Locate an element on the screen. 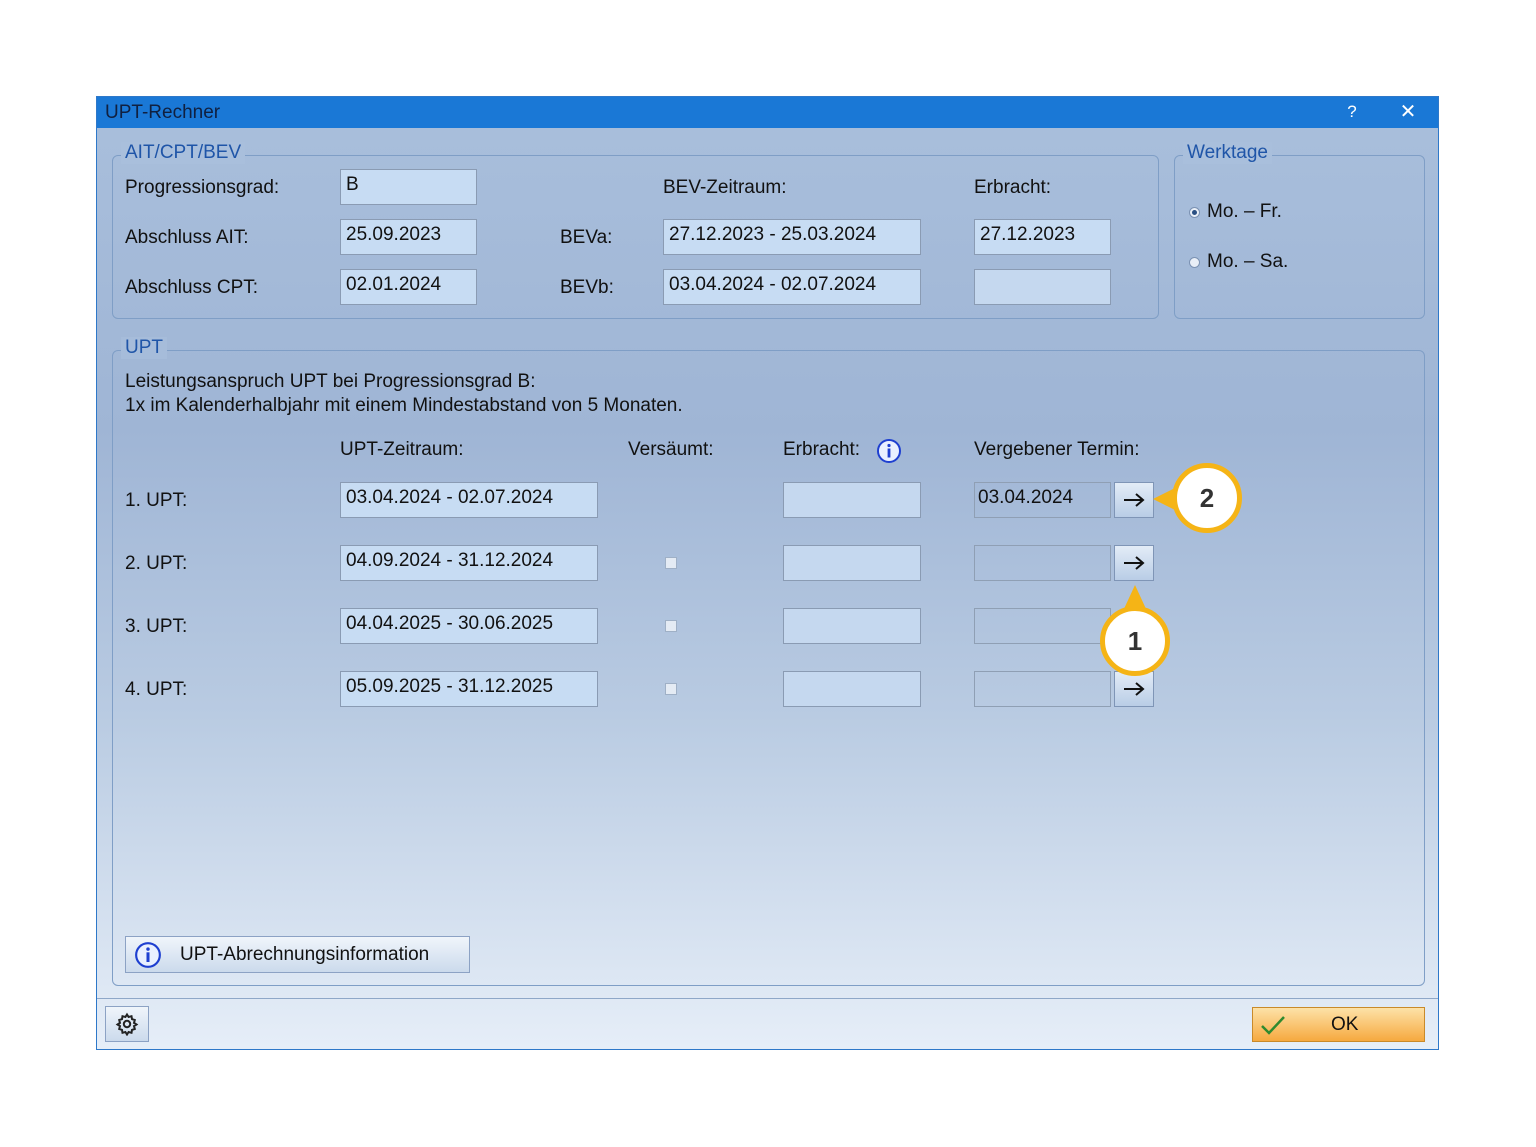 Image resolution: width=1536 pixels, height=1147 pixels. werktage-legend: Werktage is located at coordinates (1227, 153).